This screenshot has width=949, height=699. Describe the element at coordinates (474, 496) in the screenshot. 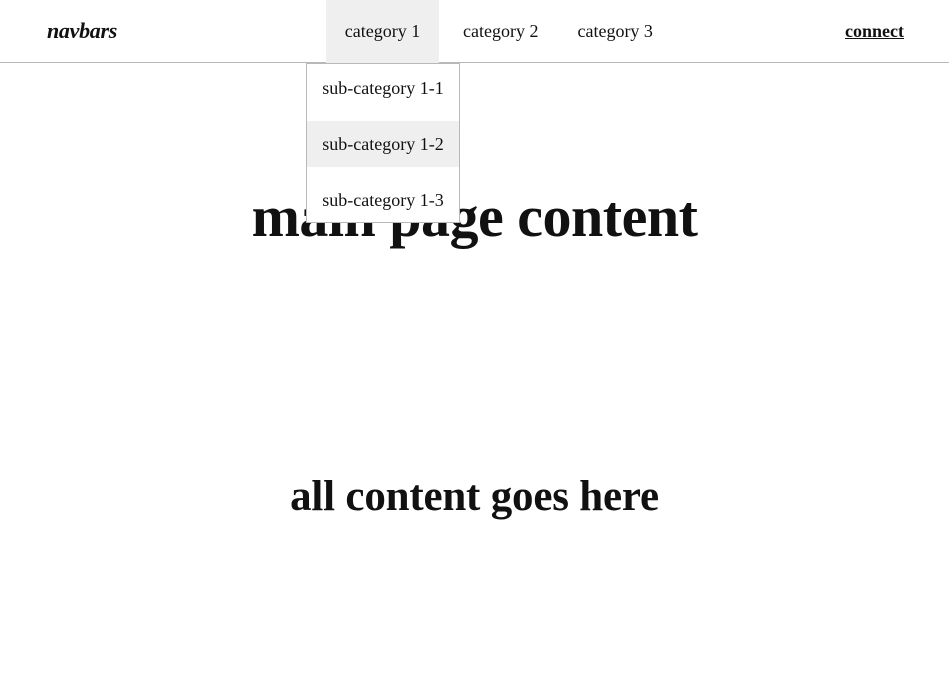

I see `content-subtitle: all content goes here` at that location.